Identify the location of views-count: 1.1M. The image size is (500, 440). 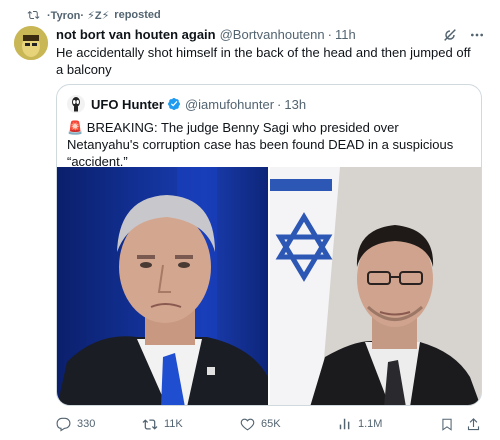
(370, 424).